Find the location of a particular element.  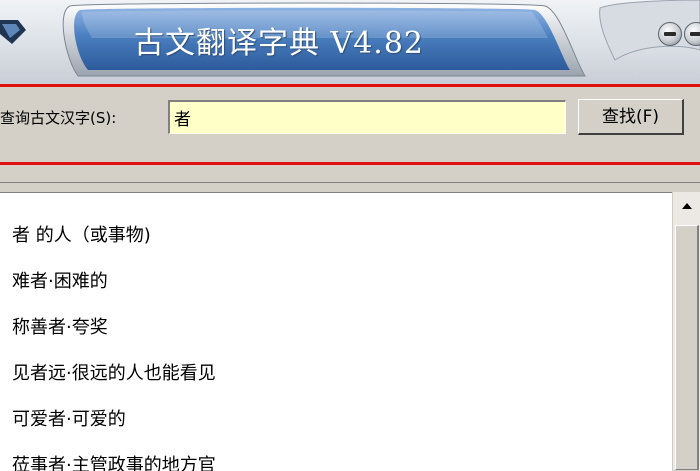

minimize-button is located at coordinates (670, 34).